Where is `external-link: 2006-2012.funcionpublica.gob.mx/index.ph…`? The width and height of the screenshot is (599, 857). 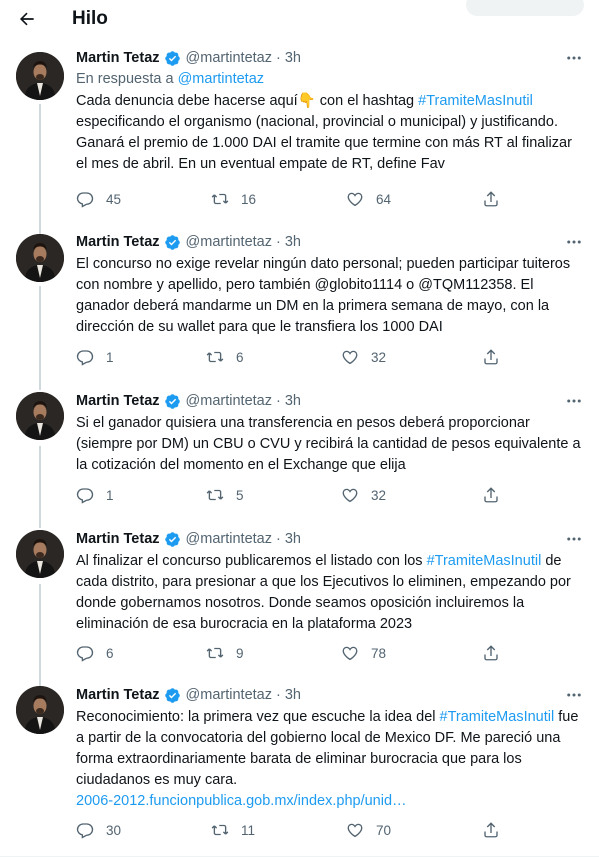 external-link: 2006-2012.funcionpublica.gob.mx/index.ph… is located at coordinates (241, 801).